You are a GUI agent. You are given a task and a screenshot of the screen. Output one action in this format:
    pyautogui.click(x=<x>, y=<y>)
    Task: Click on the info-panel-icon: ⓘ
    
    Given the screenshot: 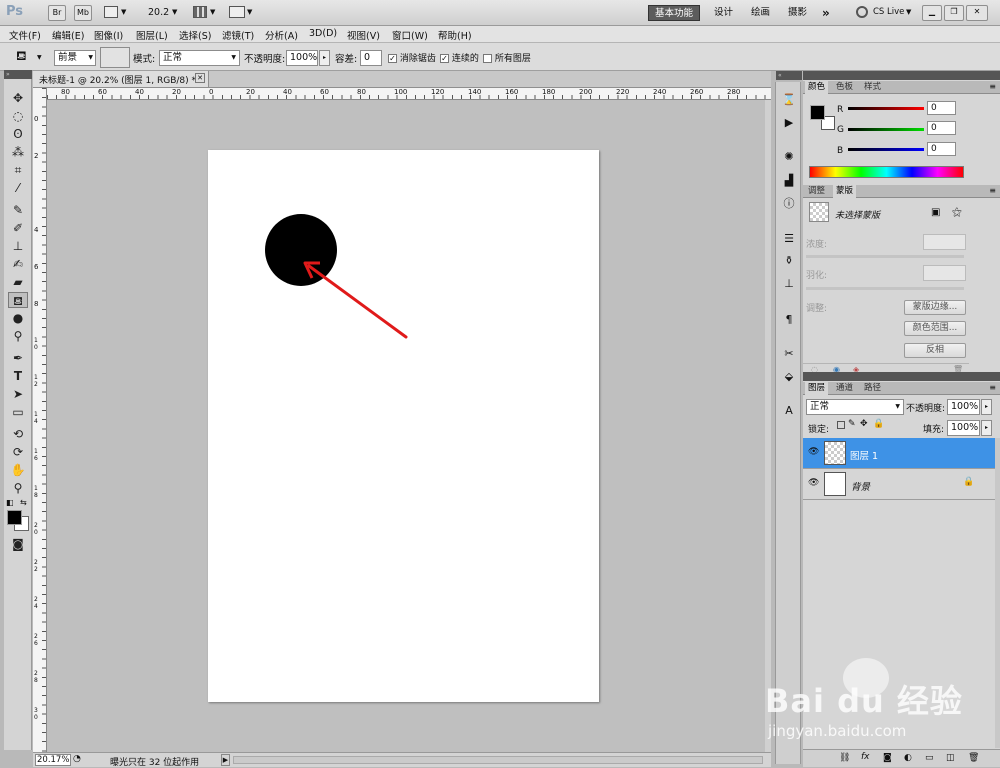 What is the action you would take?
    pyautogui.click(x=789, y=204)
    